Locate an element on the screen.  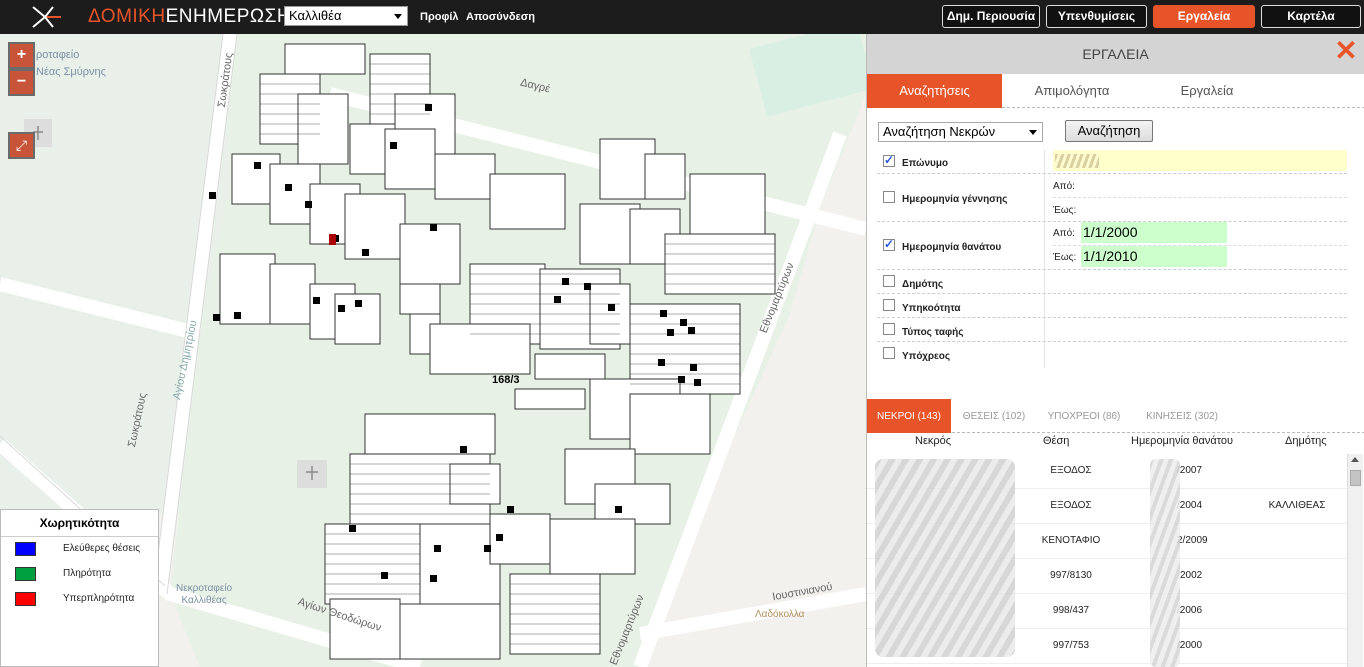
results-scrollbar is located at coordinates (1355, 560).